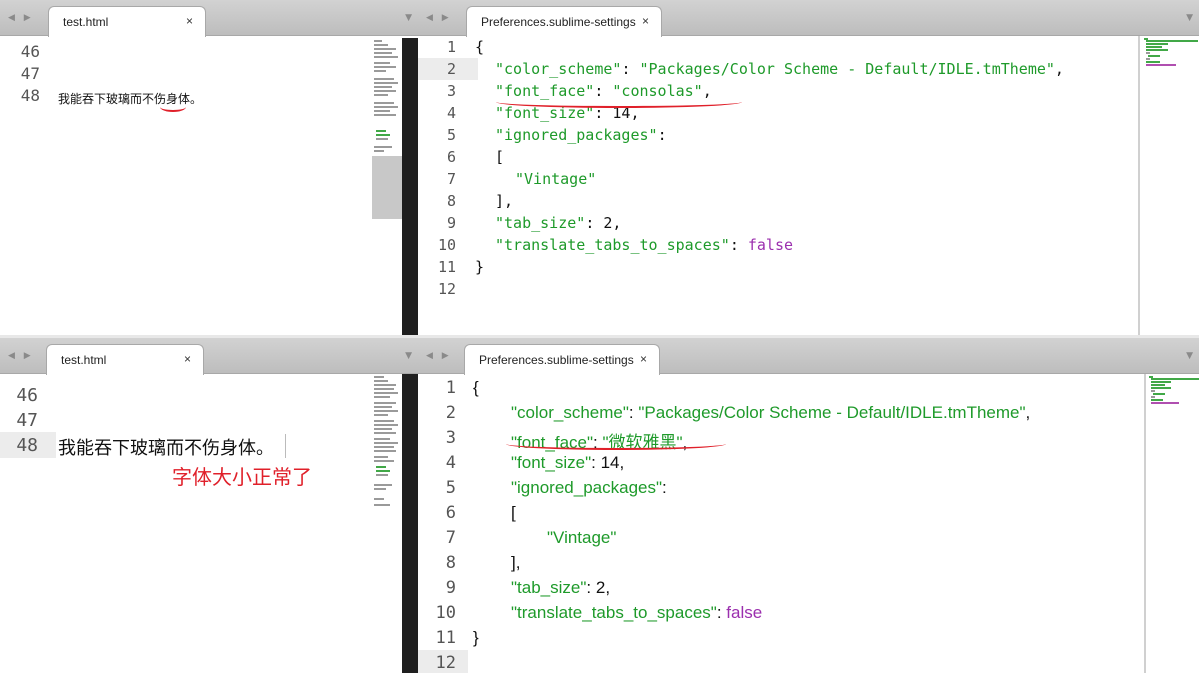 The height and width of the screenshot is (673, 1199). Describe the element at coordinates (285, 446) in the screenshot. I see `text-caret` at that location.